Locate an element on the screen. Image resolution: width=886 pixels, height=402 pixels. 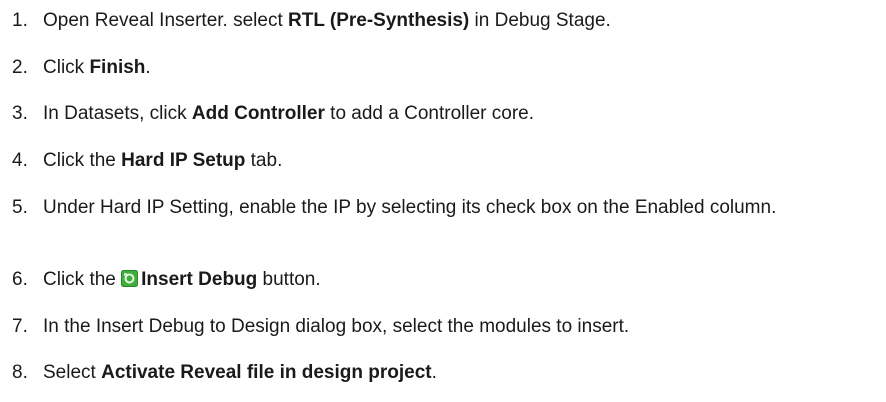
step-number: 2. is located at coordinates (20, 67).